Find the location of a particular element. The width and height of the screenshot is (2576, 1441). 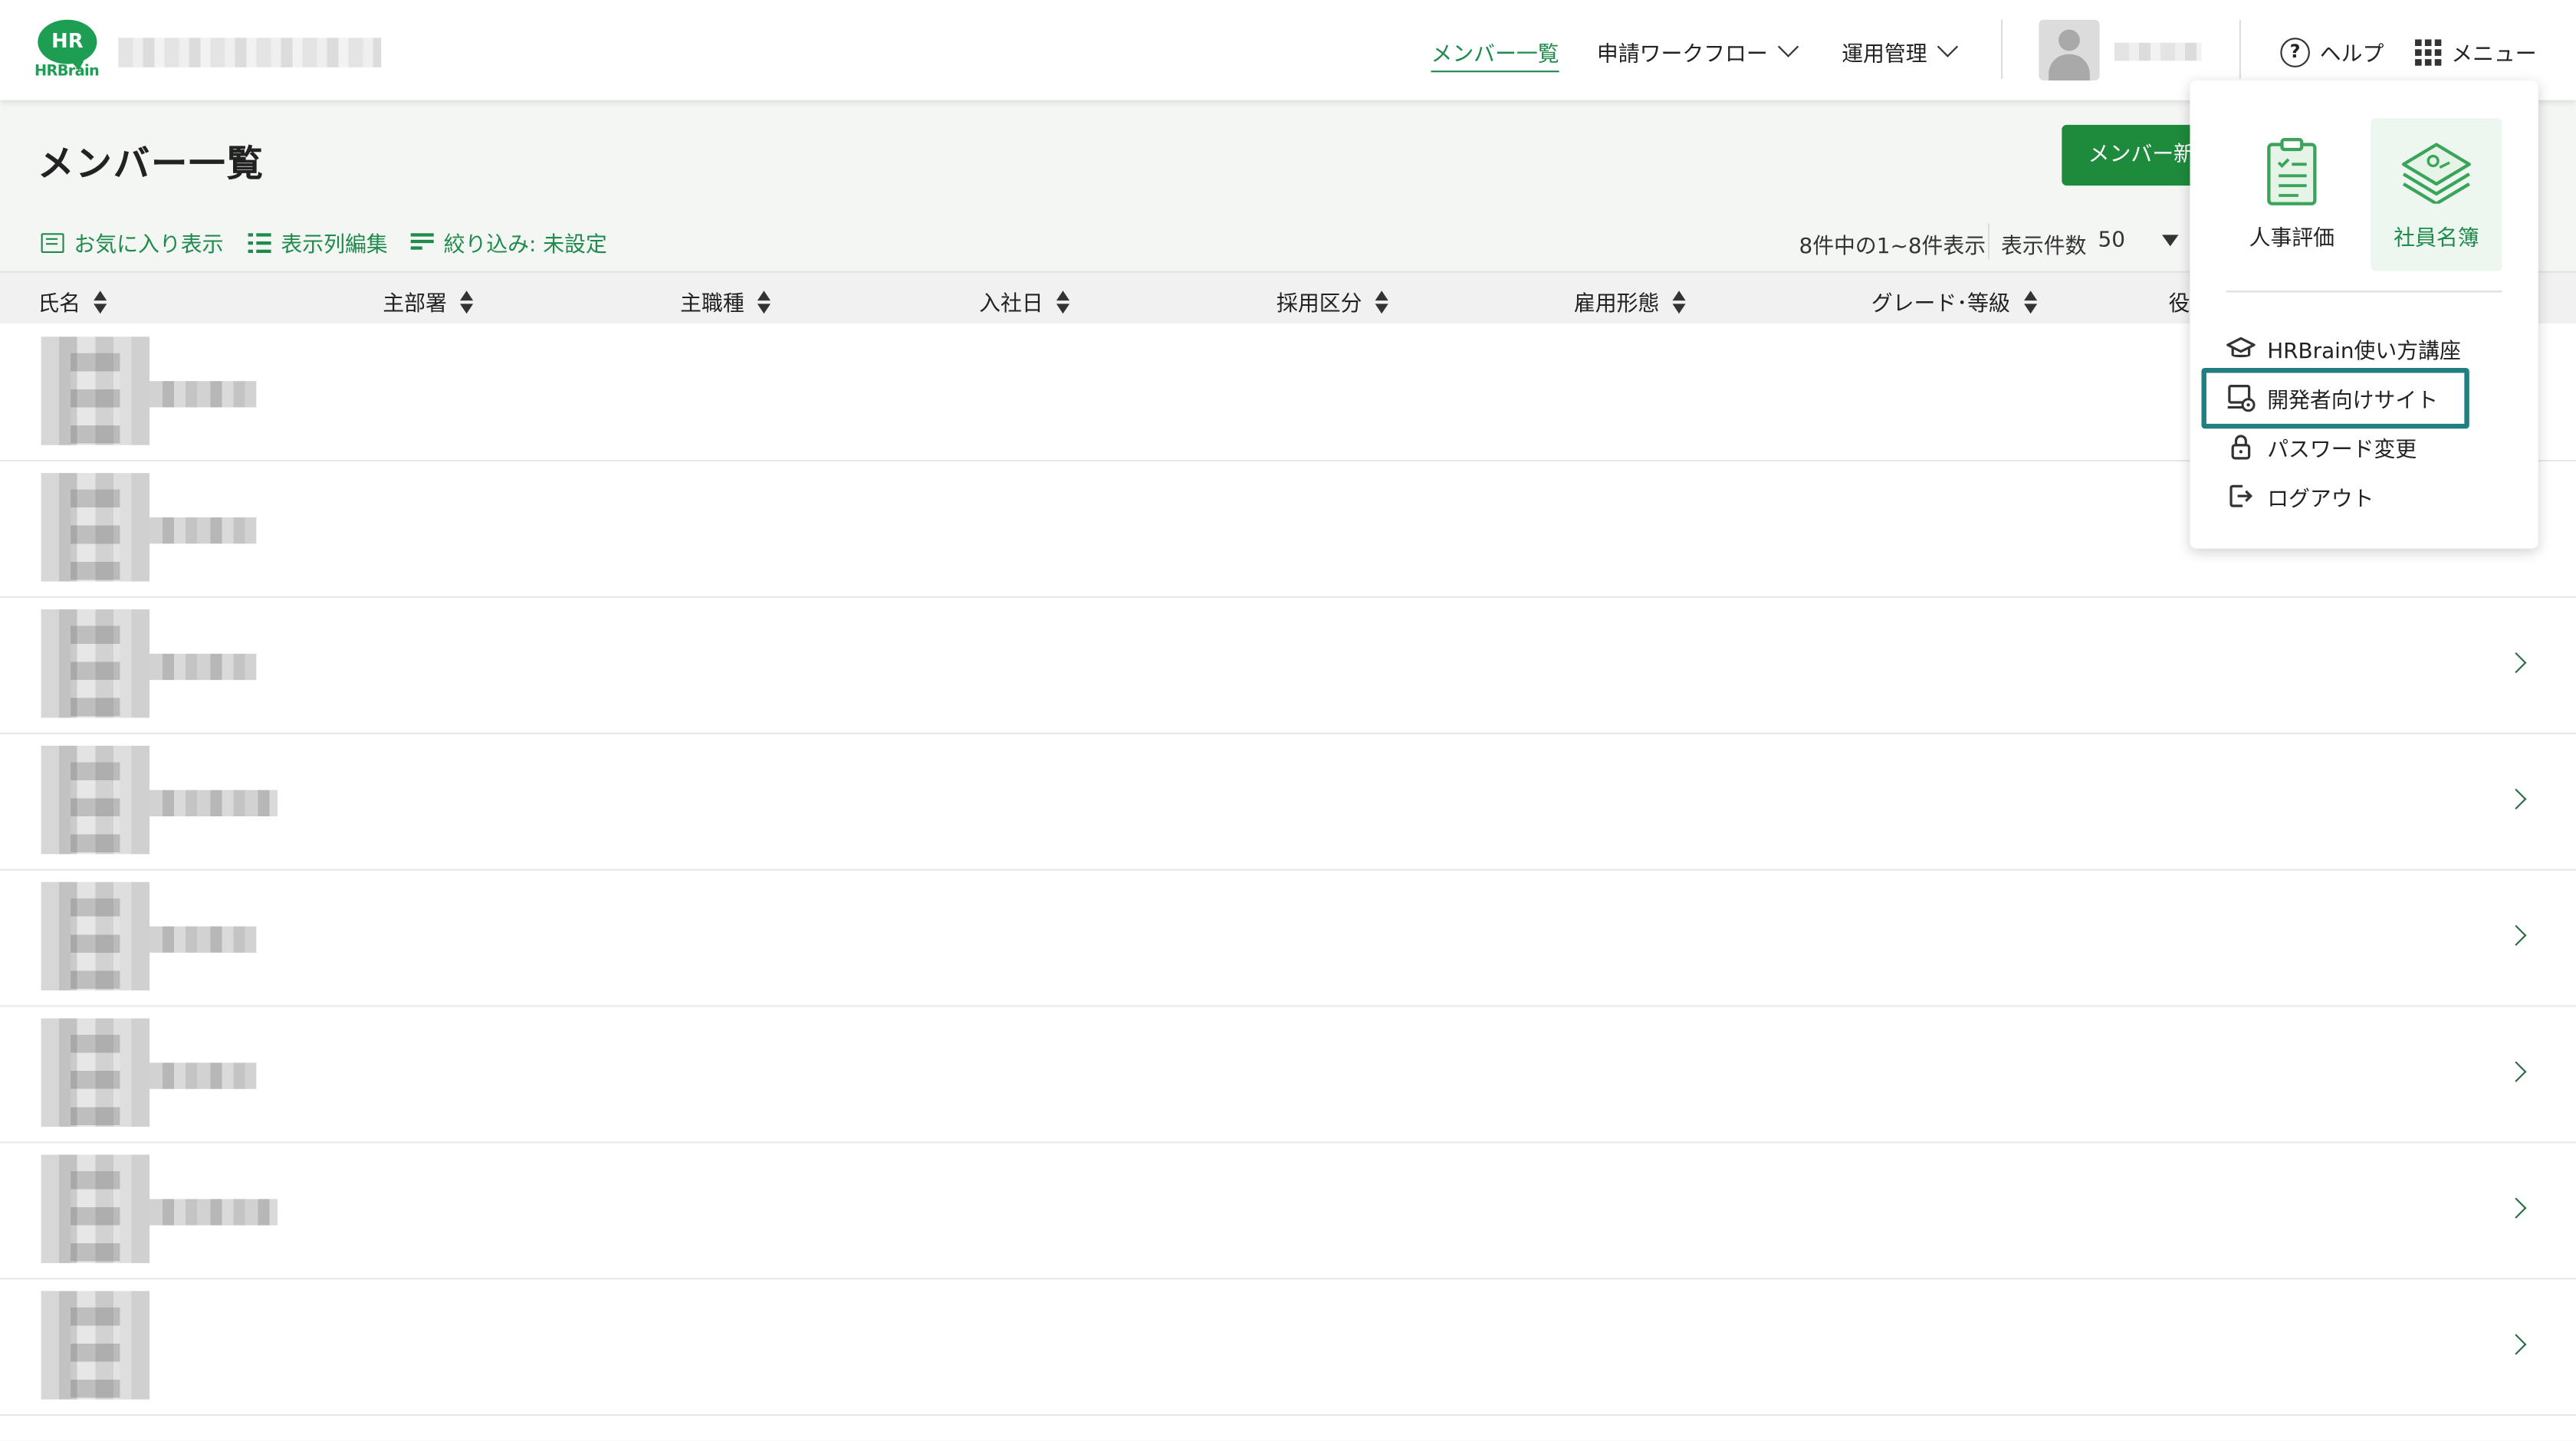

column-header: グレード･等級 is located at coordinates (1954, 301).